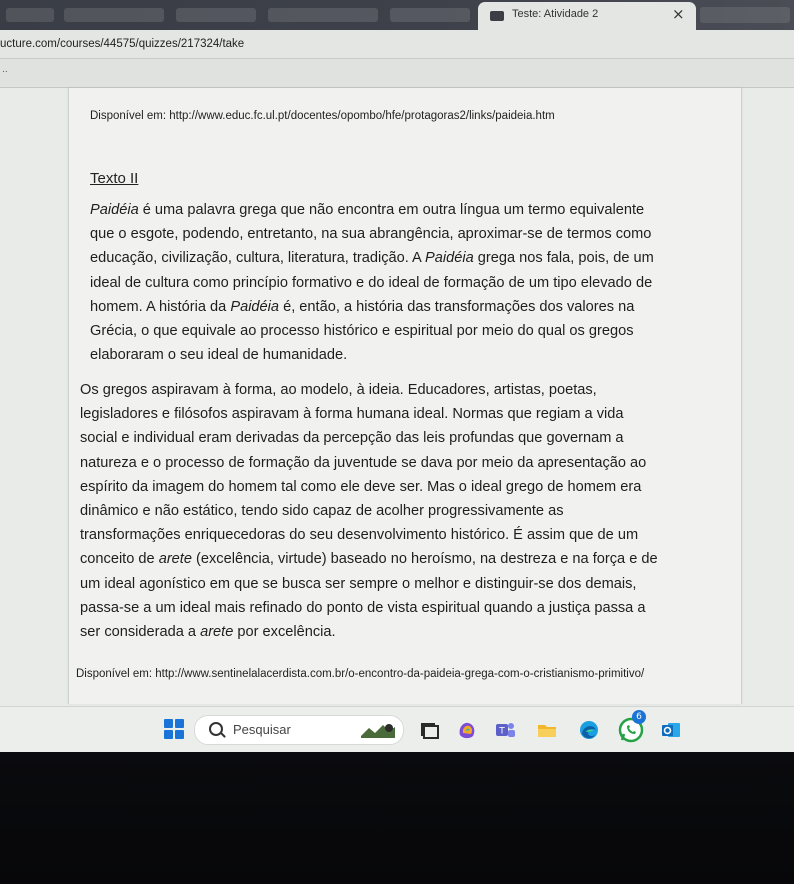 This screenshot has height=884, width=794. I want to click on tab-active: Teste: Atividade 2 ×, so click(587, 16).